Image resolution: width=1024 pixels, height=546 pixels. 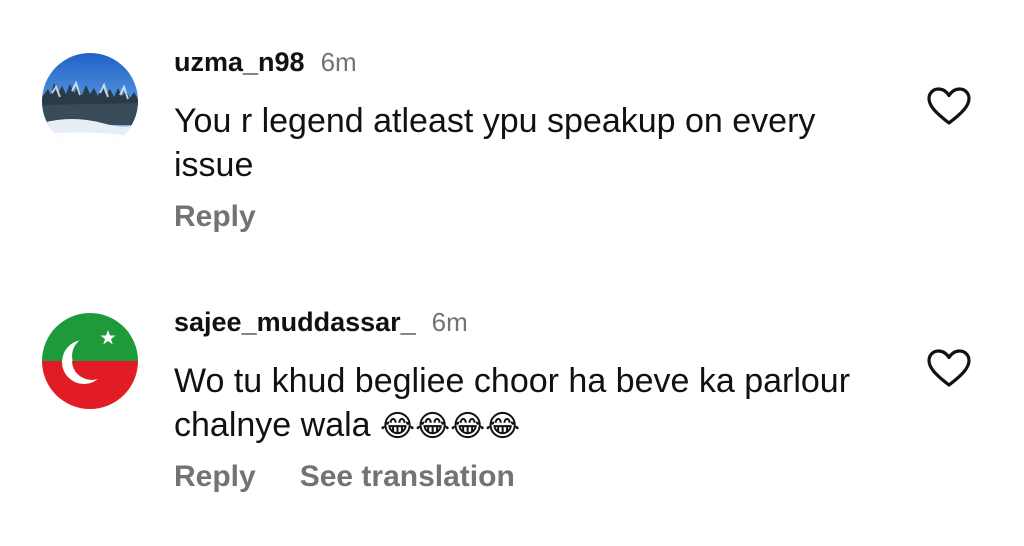 What do you see at coordinates (407, 477) in the screenshot?
I see `see-translation-button: See translation` at bounding box center [407, 477].